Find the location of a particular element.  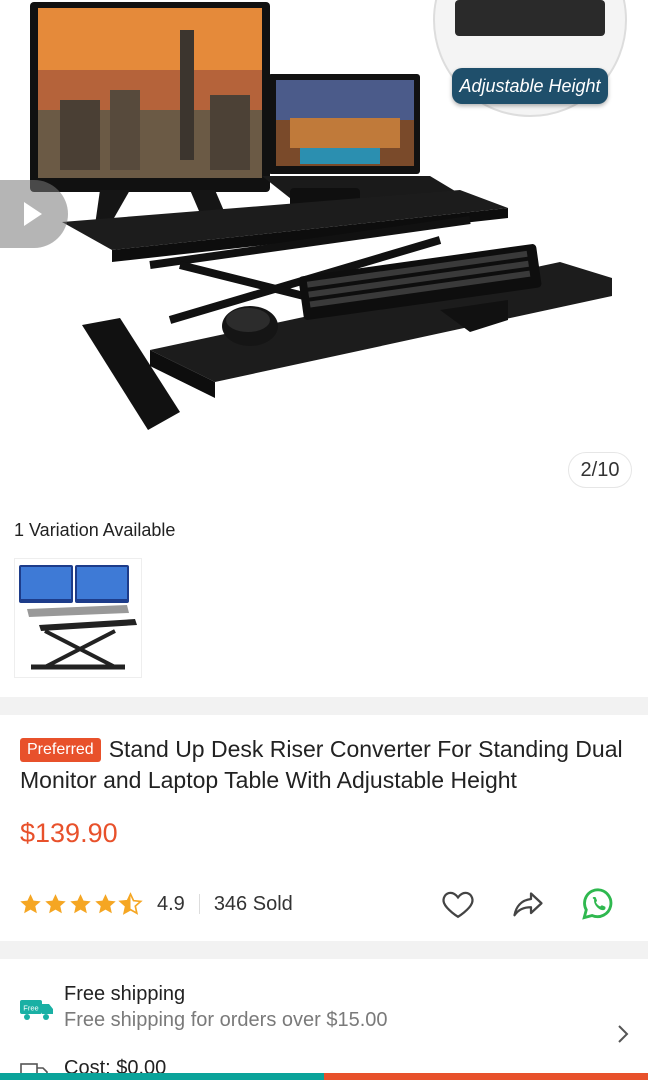

variation-thumbnail-image is located at coordinates (78, 617).